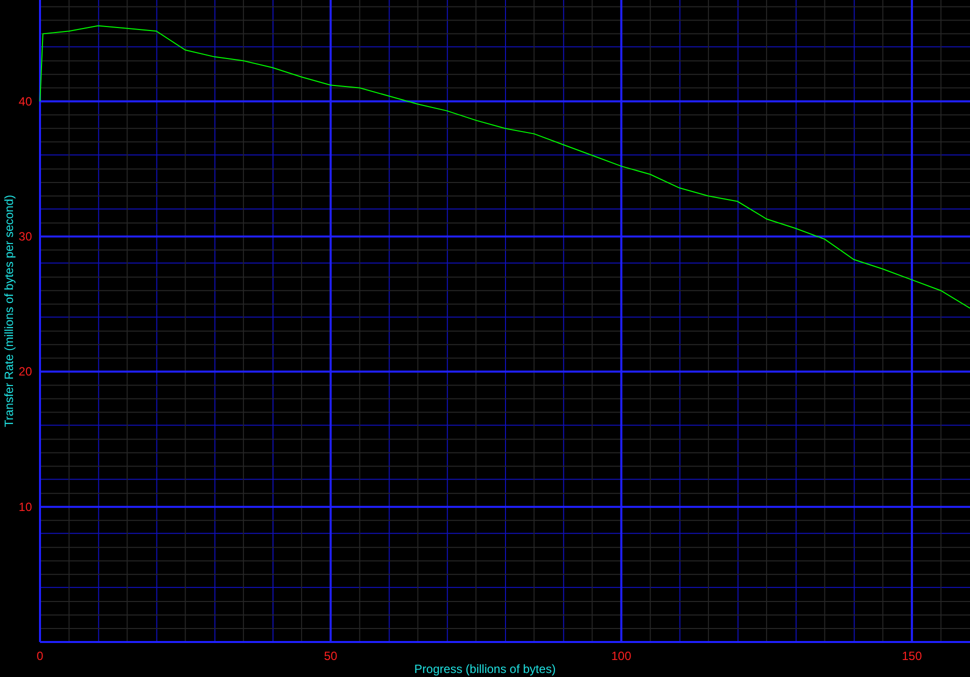 The height and width of the screenshot is (677, 970). Describe the element at coordinates (621, 656) in the screenshot. I see `tick-label: 100` at that location.